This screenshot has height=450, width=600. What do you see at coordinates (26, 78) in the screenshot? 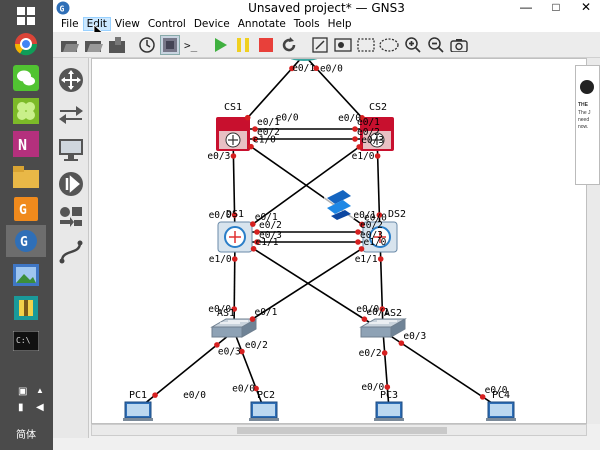
I see `wechat-icon` at bounding box center [26, 78].